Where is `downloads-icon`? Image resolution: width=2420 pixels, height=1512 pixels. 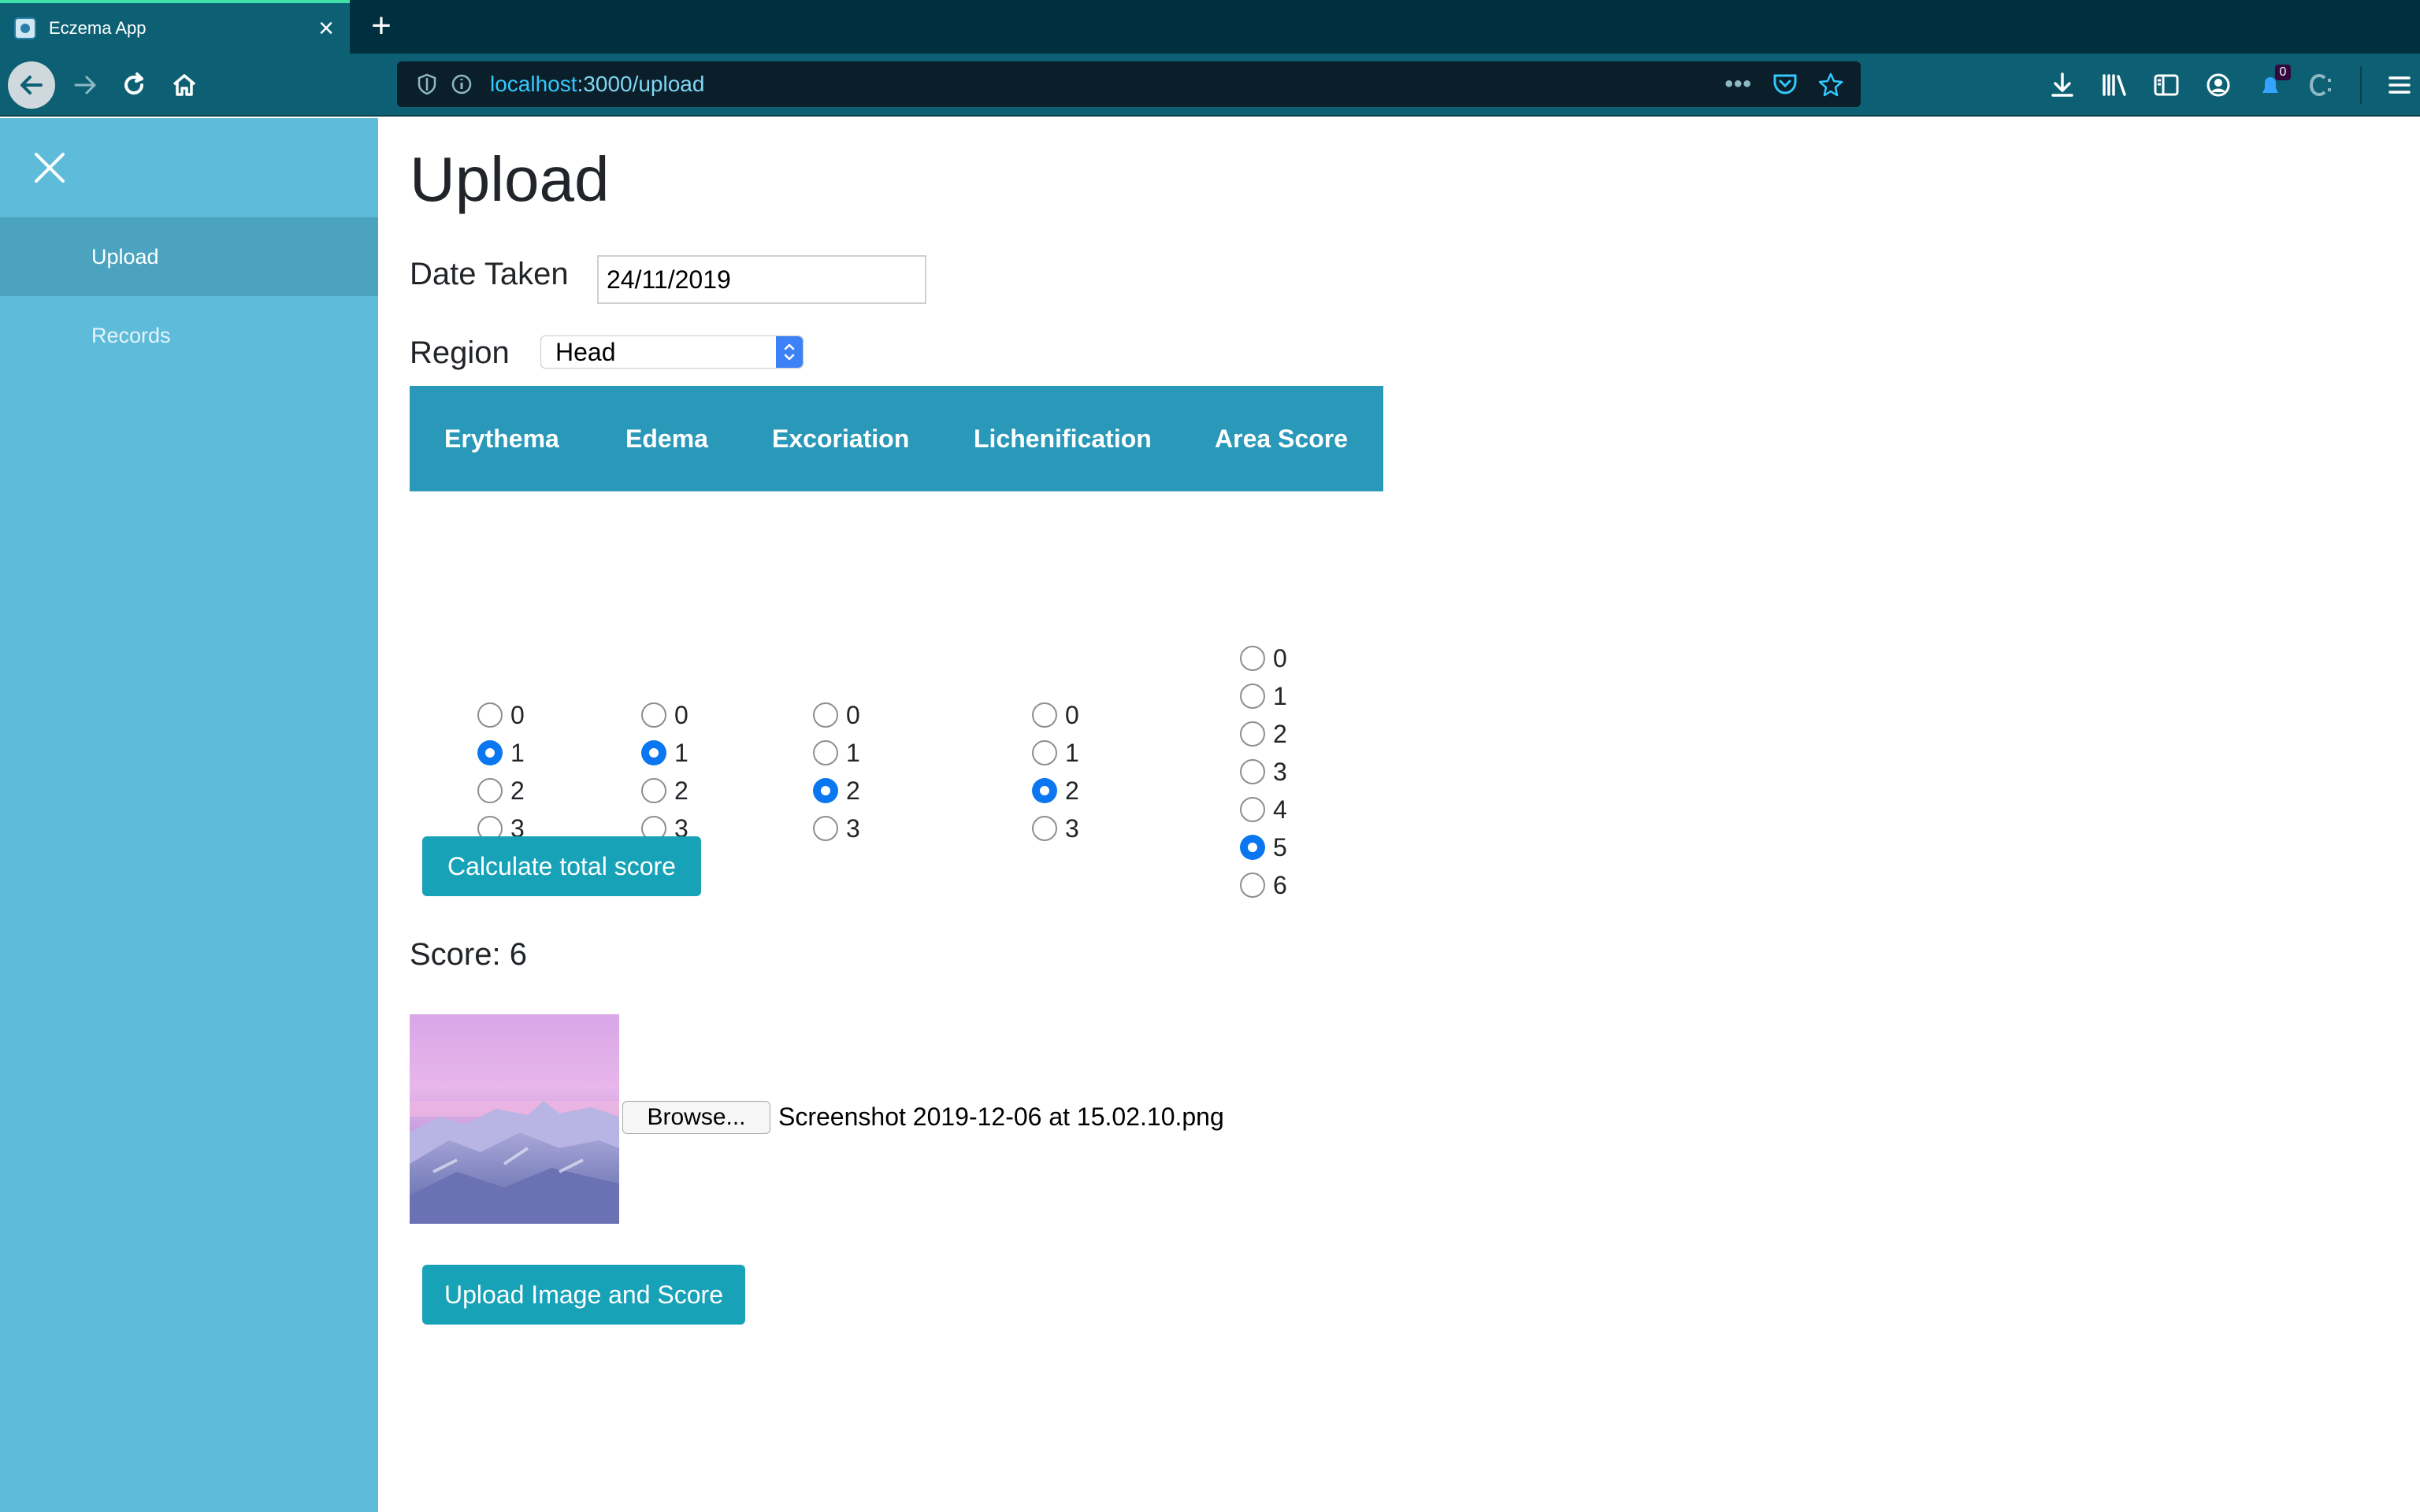 downloads-icon is located at coordinates (2062, 85).